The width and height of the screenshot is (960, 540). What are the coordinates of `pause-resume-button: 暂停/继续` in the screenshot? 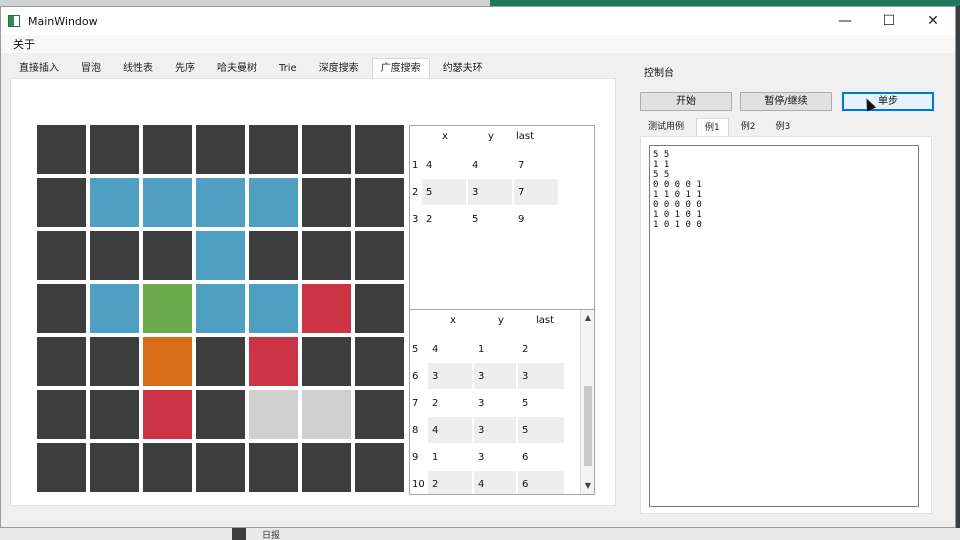 It's located at (786, 101).